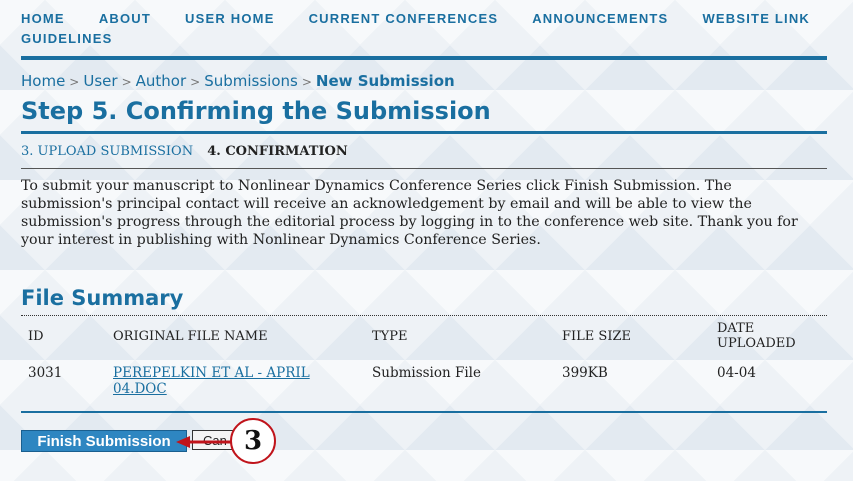 This screenshot has width=853, height=481. What do you see at coordinates (585, 373) in the screenshot?
I see `file-size: 399KB` at bounding box center [585, 373].